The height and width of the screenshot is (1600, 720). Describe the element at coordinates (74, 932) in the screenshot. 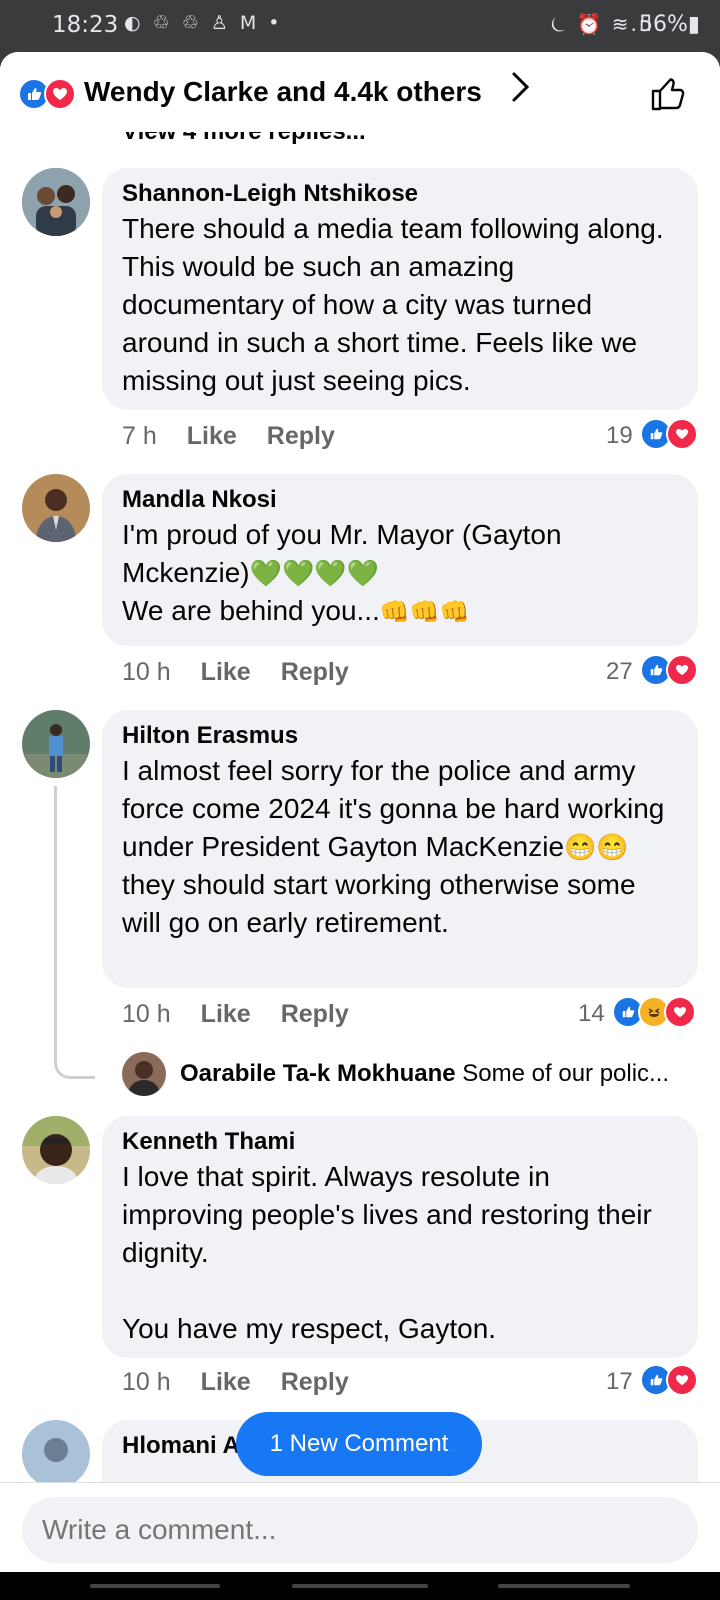

I see `thread-line` at that location.